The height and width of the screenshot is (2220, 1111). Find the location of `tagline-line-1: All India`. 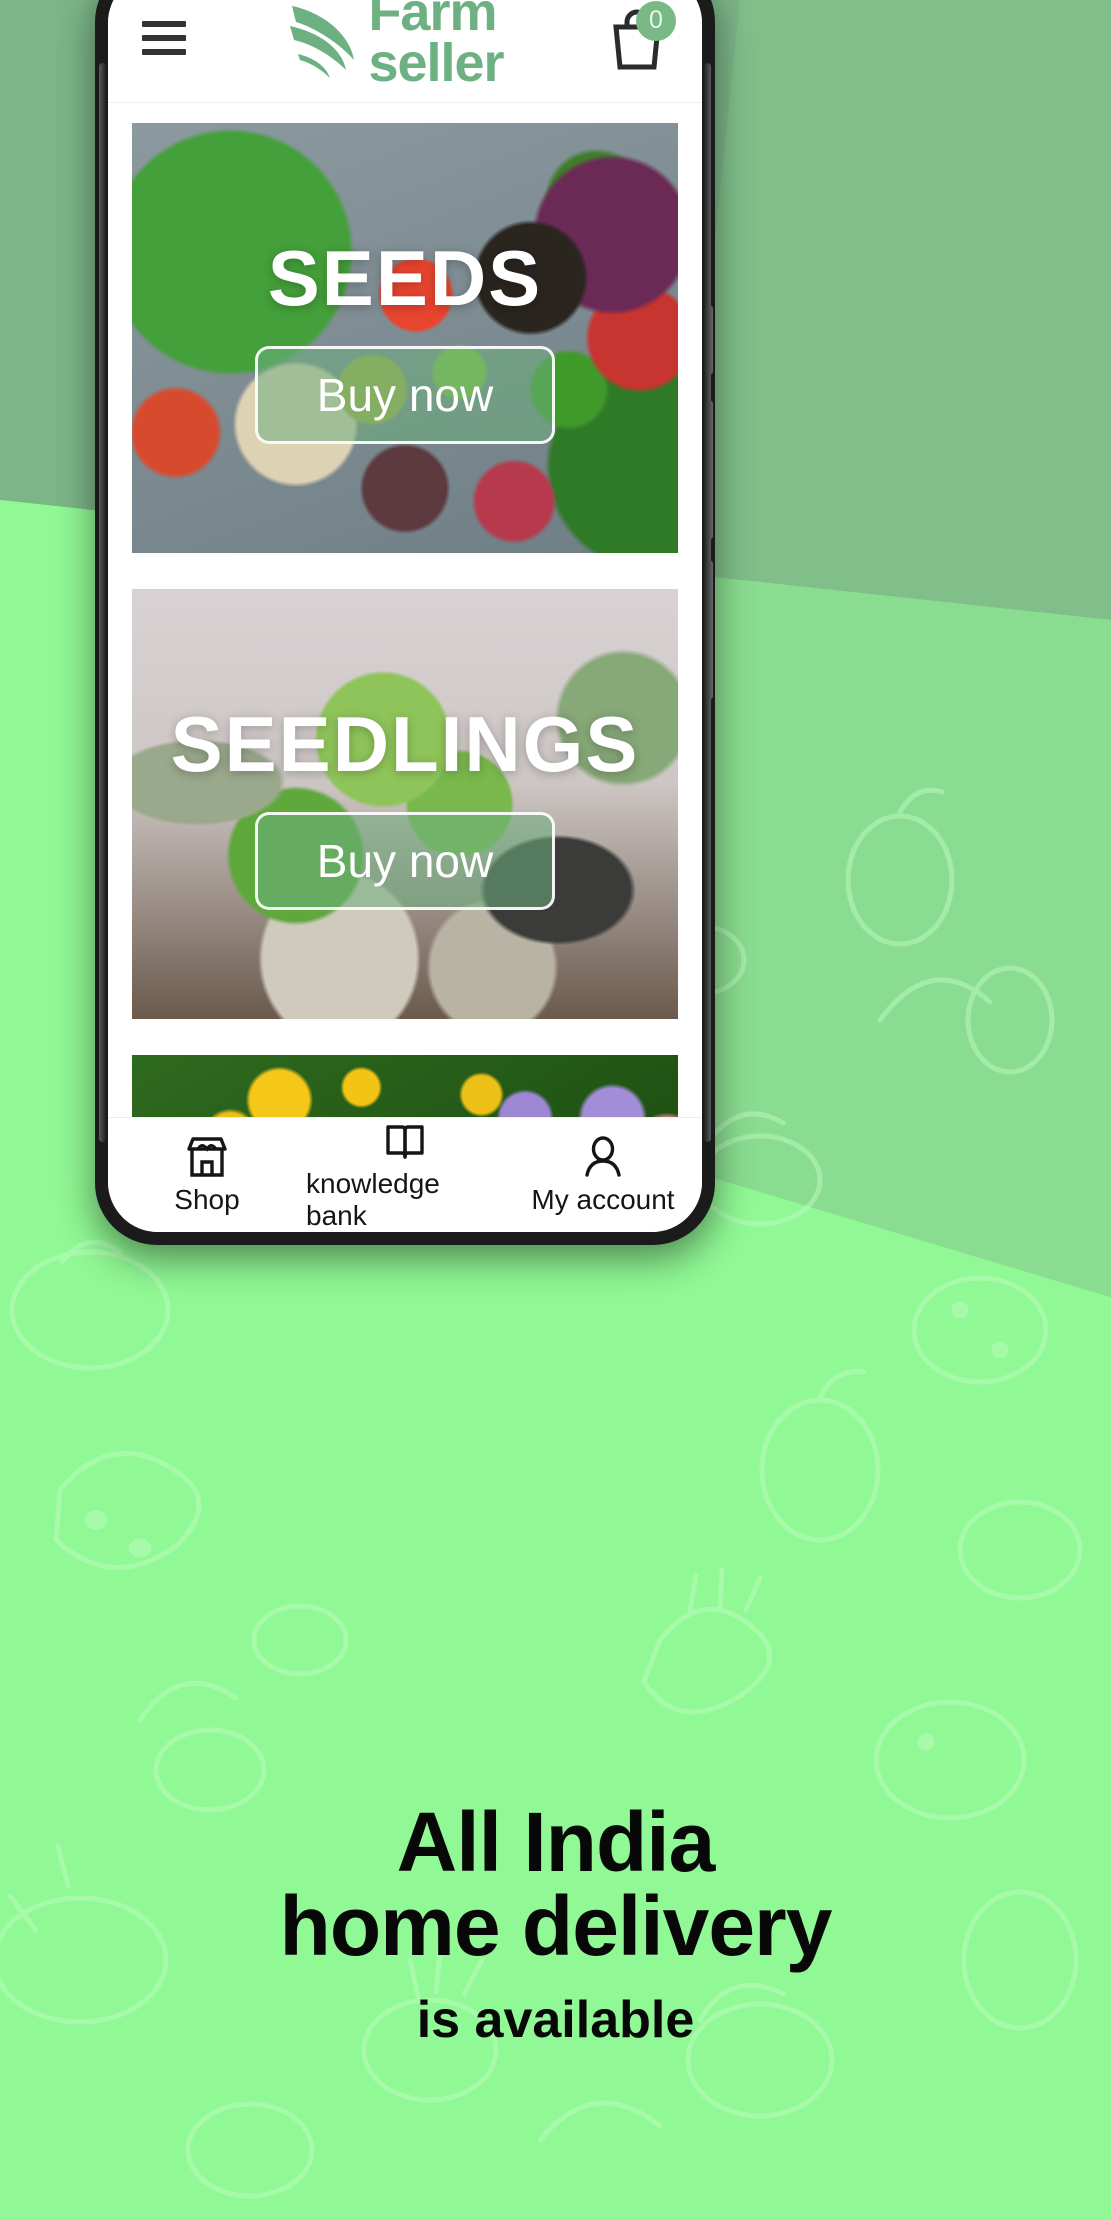

tagline-line-1: All India is located at coordinates (556, 1842).